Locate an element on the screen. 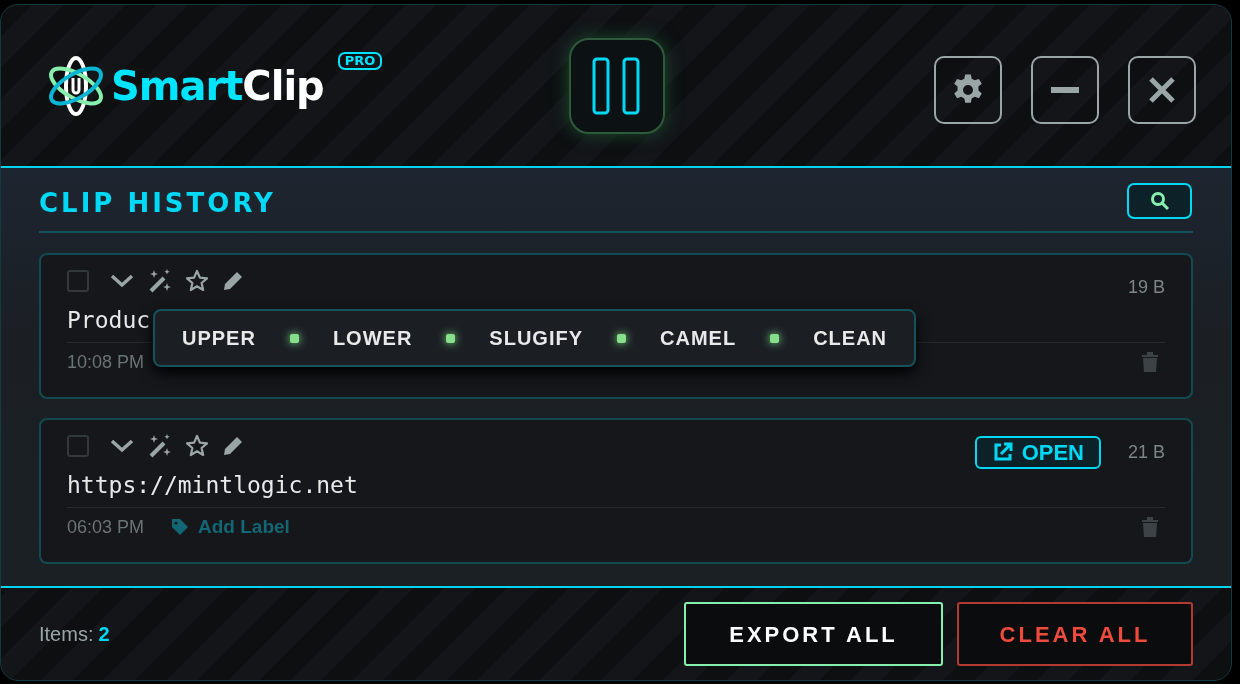  pause-button is located at coordinates (617, 86).